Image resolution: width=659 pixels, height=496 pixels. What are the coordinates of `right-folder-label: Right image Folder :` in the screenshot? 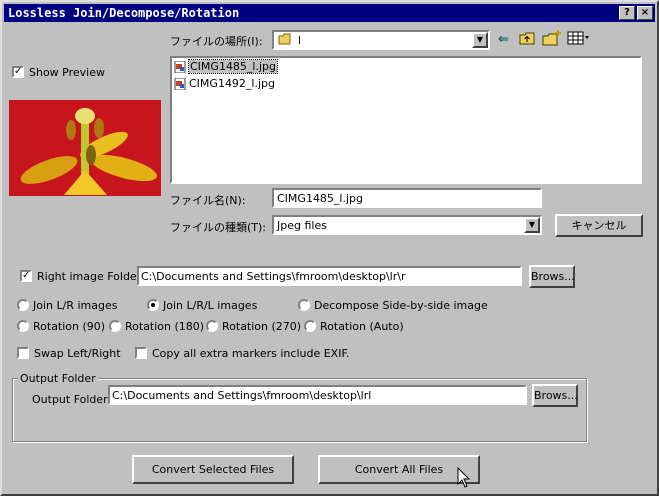 It's located at (93, 276).